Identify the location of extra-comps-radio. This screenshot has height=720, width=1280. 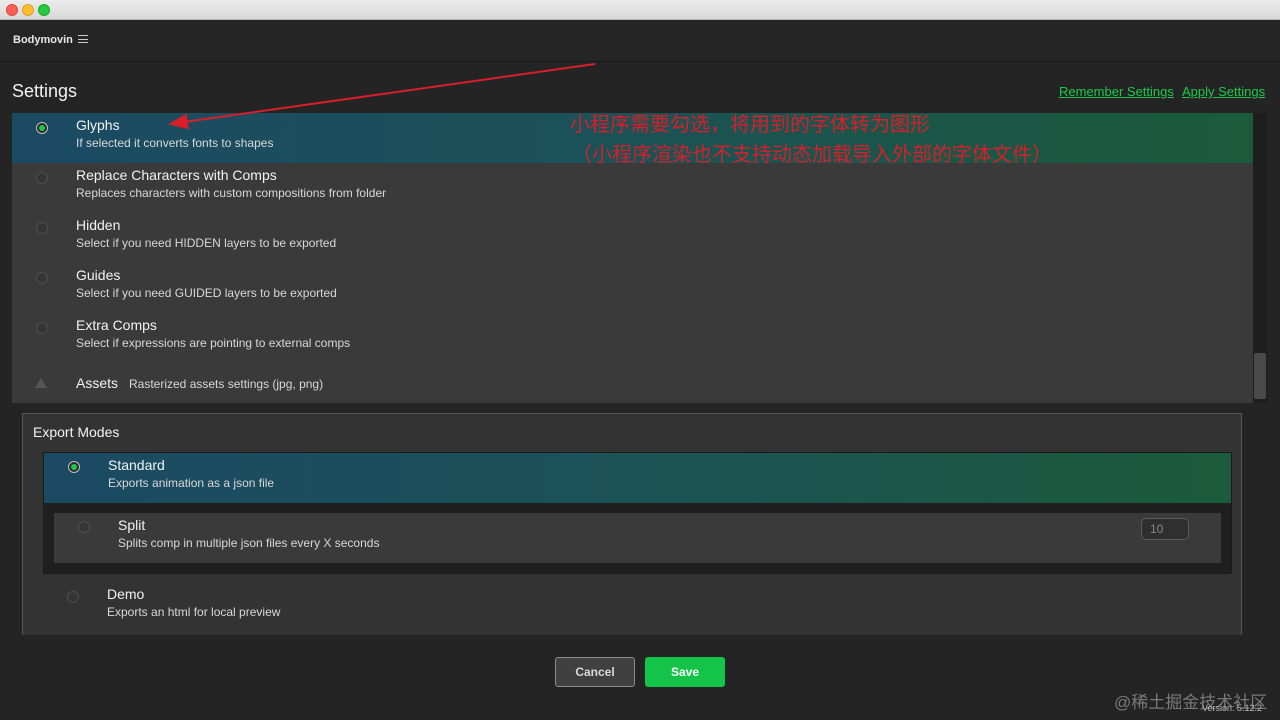
(42, 328).